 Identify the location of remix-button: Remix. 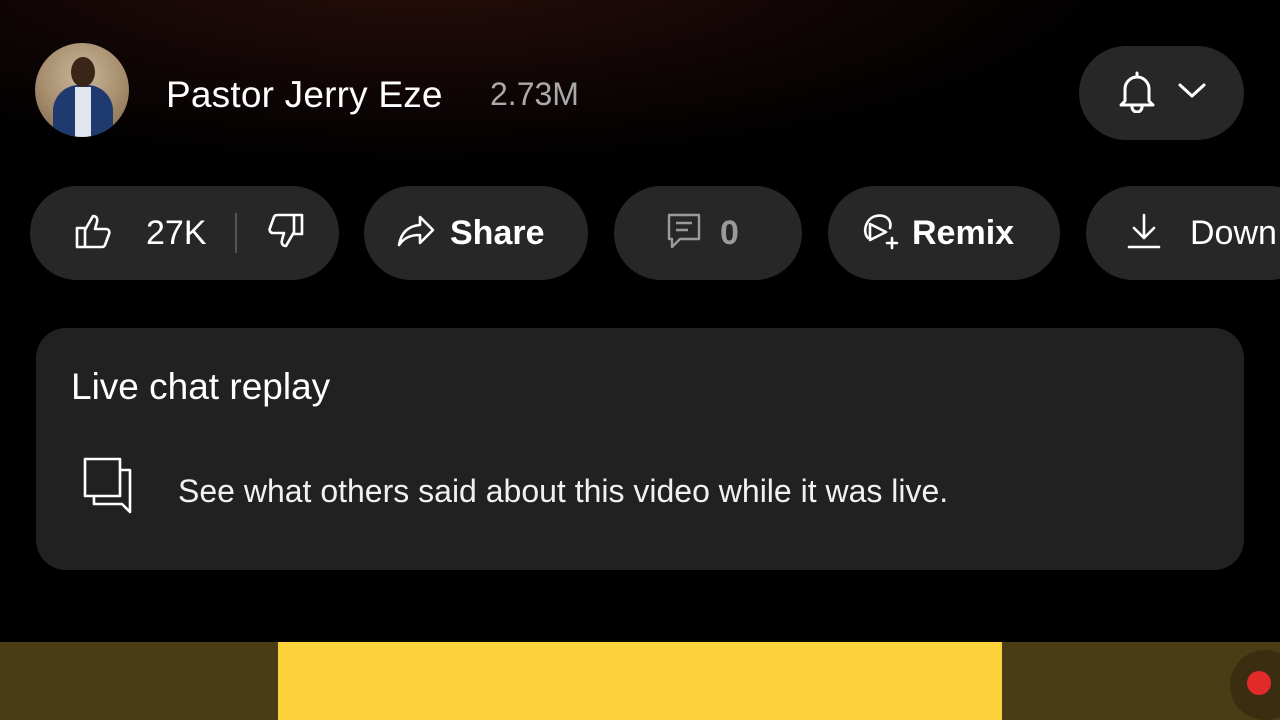
(944, 233).